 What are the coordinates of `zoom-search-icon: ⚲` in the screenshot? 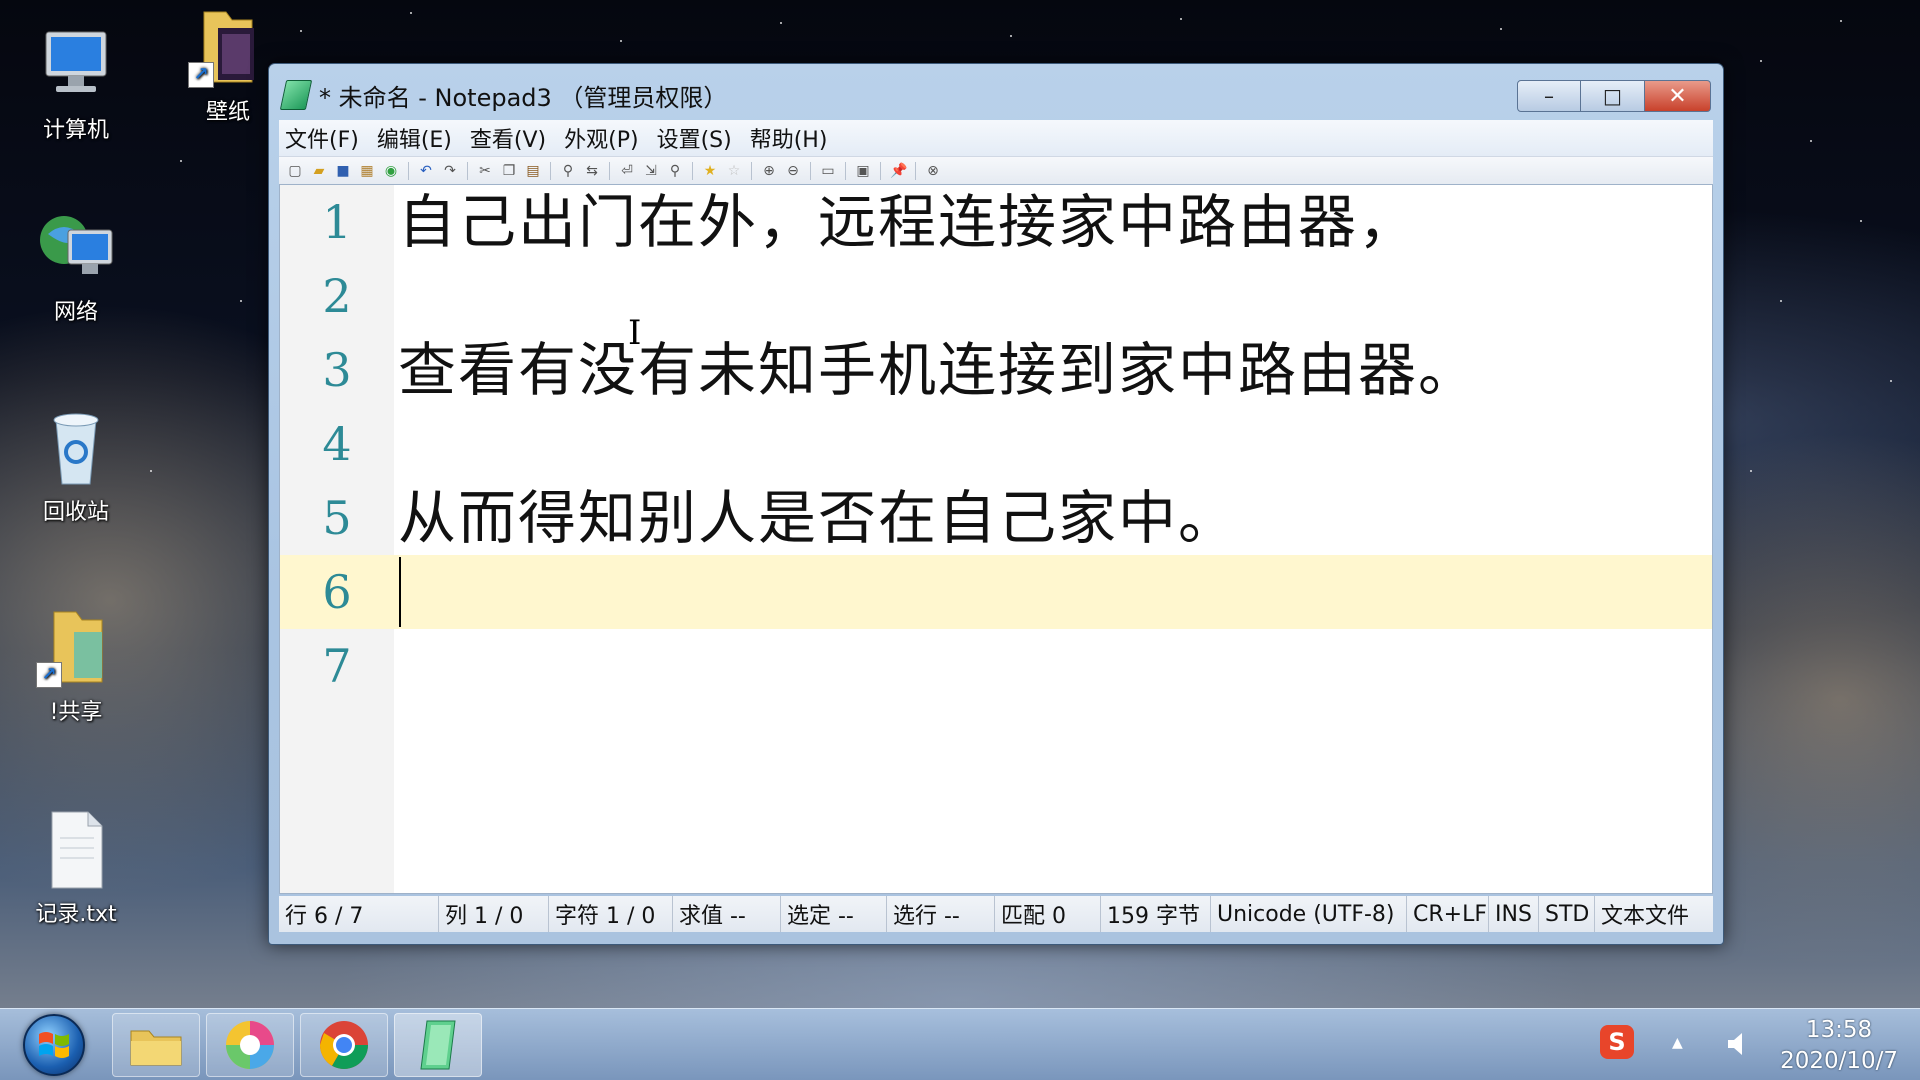 It's located at (675, 171).